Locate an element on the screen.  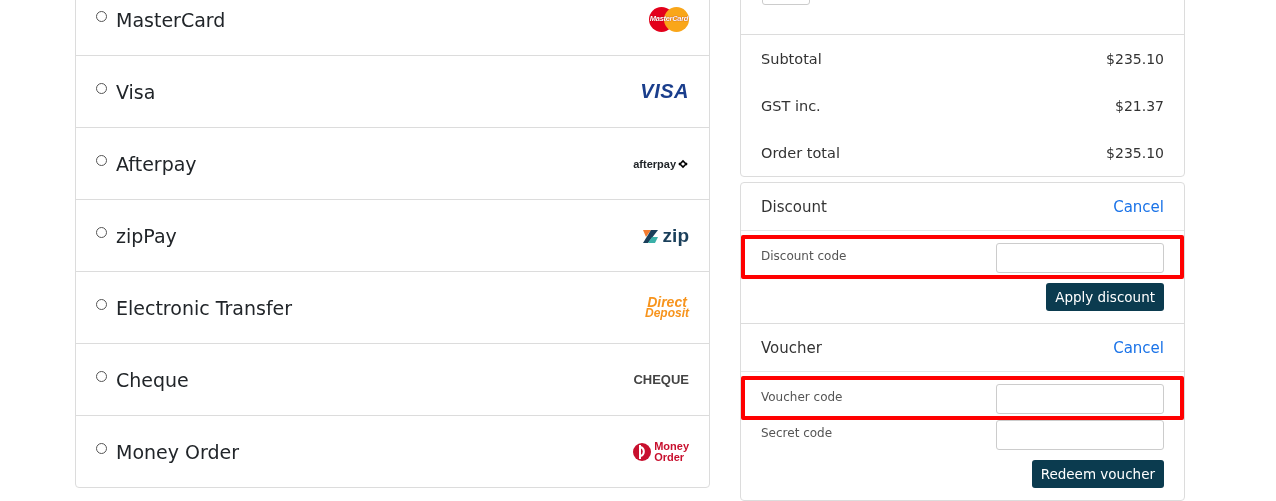
payment-label: Electronic Transfer is located at coordinates (204, 307).